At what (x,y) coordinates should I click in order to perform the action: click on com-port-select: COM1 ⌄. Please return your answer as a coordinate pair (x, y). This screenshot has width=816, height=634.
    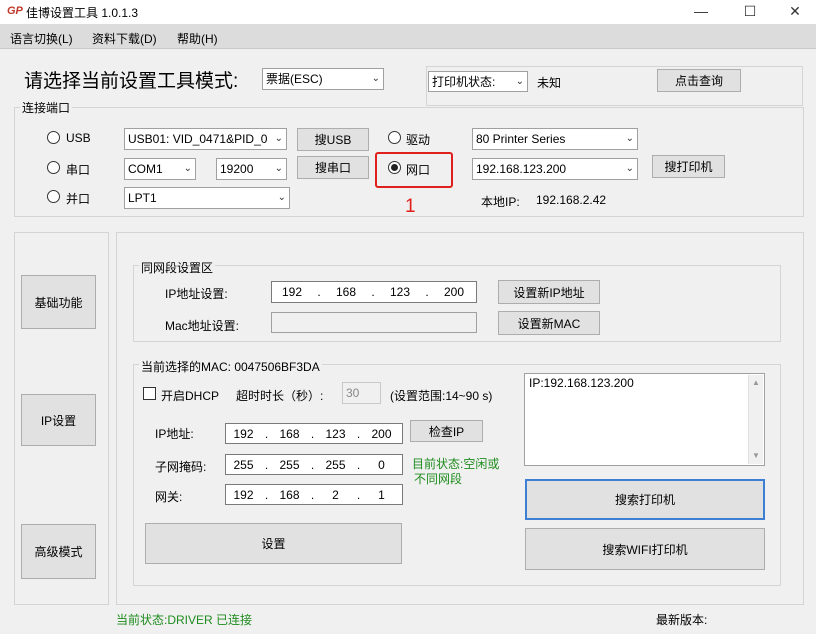
    Looking at the image, I should click on (160, 169).